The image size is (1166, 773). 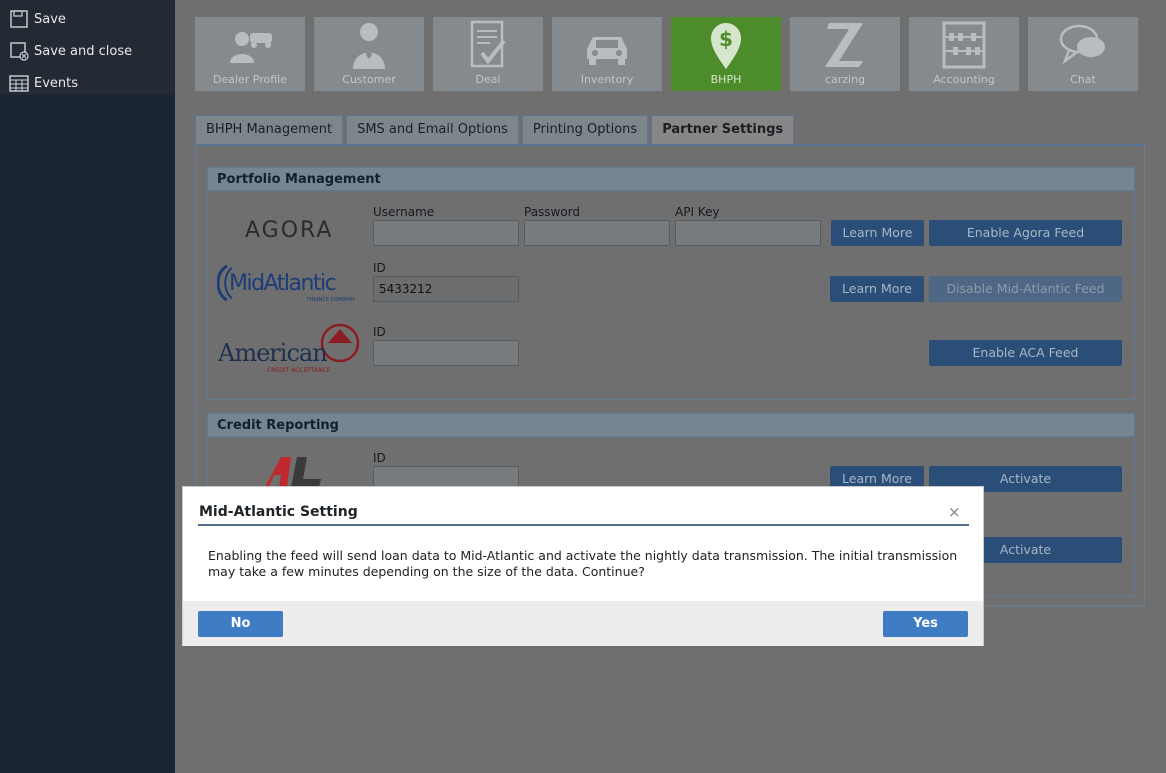 I want to click on agora-logo: AGORA, so click(x=294, y=232).